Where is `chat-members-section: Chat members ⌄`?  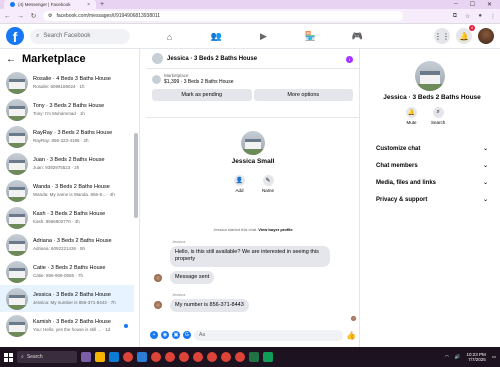
chat-members-section: Chat members ⌄ is located at coordinates (432, 166).